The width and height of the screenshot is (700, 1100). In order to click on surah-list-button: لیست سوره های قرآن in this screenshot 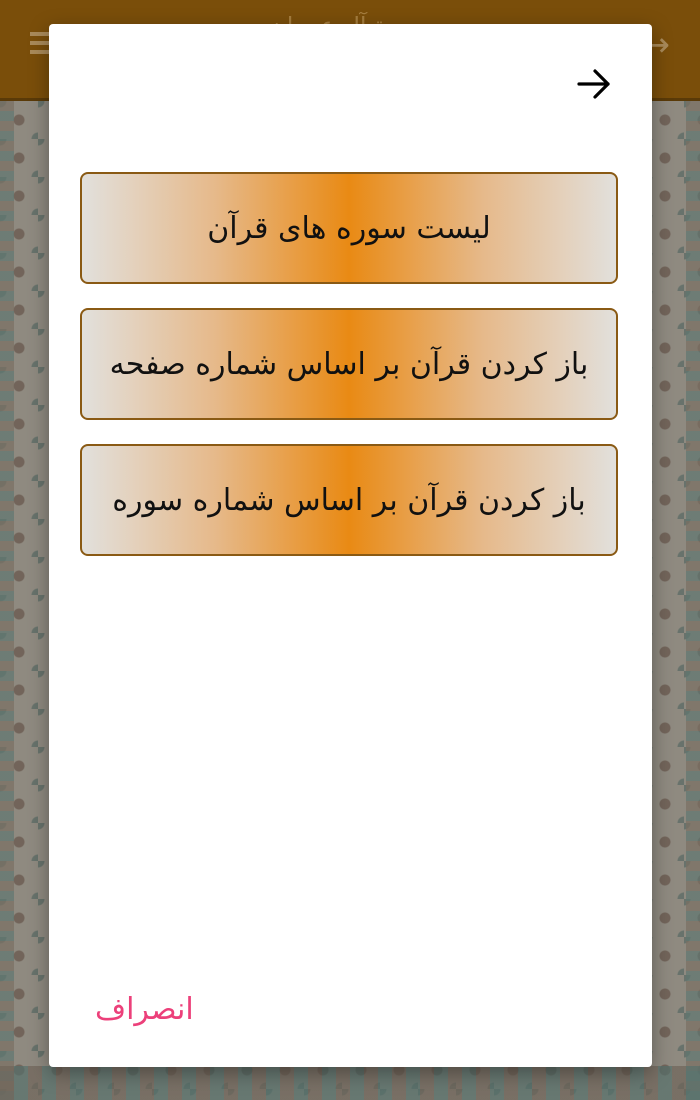, I will do `click(349, 228)`.